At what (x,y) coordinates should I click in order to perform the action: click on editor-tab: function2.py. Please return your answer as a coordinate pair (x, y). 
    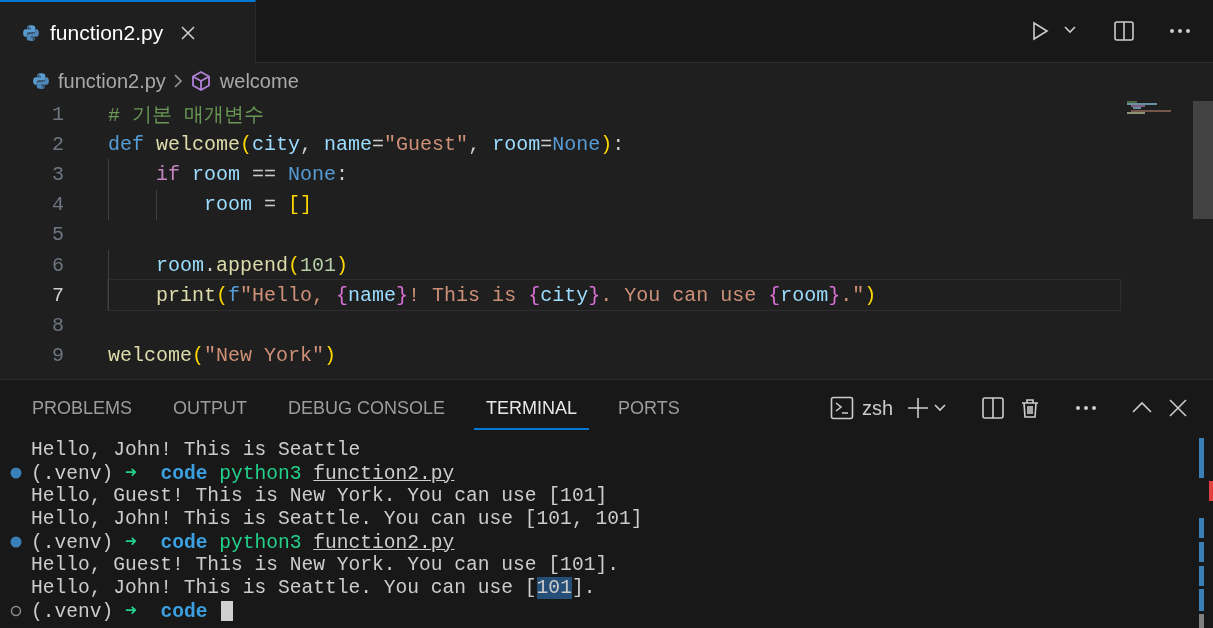
    Looking at the image, I should click on (128, 31).